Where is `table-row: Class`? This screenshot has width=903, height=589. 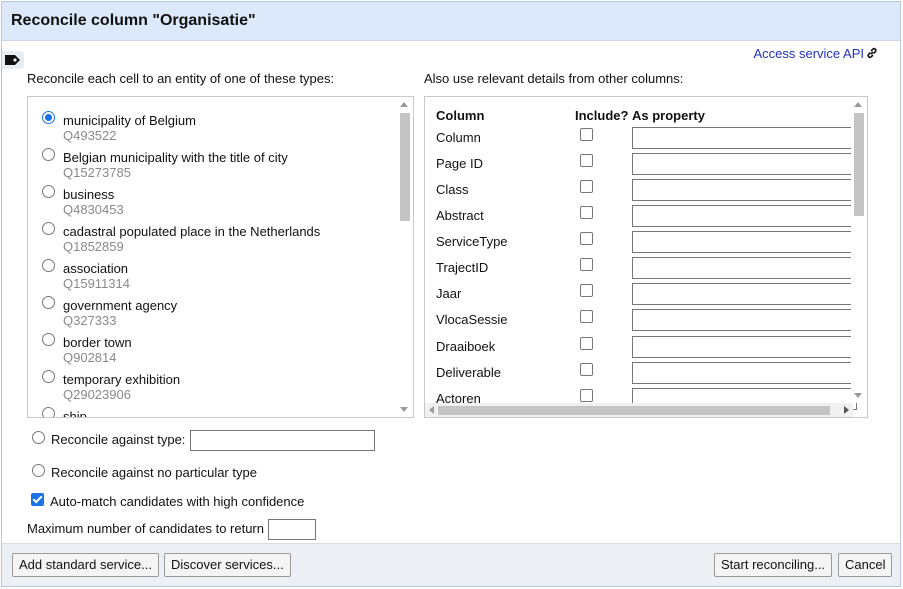 table-row: Class is located at coordinates (641, 192).